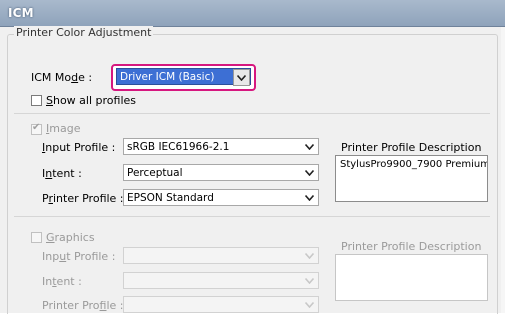 This screenshot has height=314, width=505. I want to click on input-profile-dropdown: sRGB IEC61966-2.1, so click(221, 146).